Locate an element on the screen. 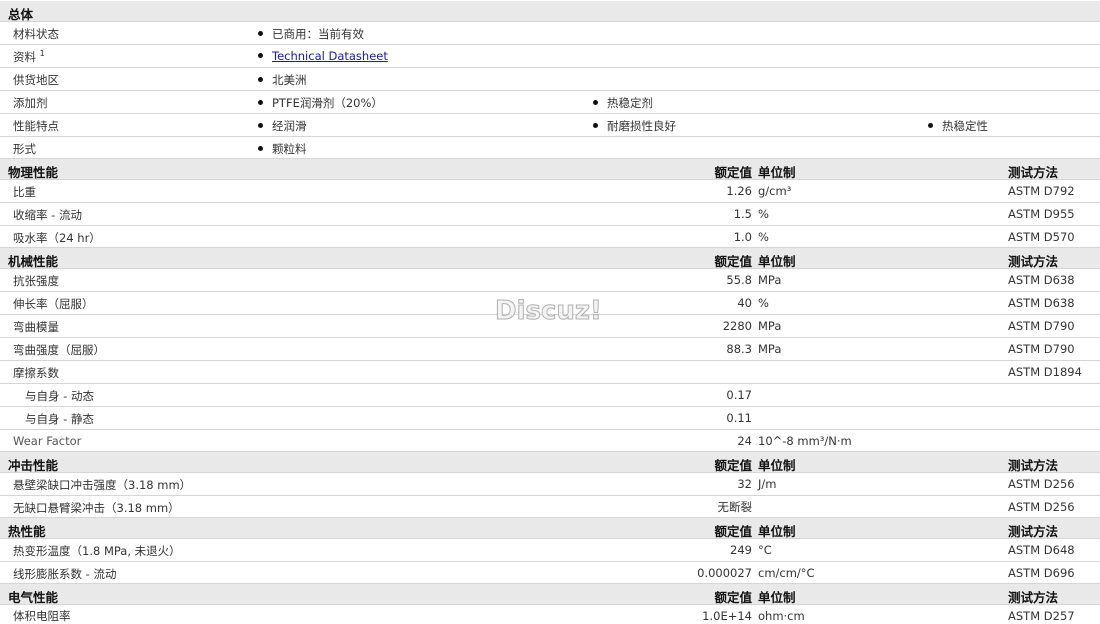 This screenshot has height=624, width=1100. property-label: 吸水率（24 hr） is located at coordinates (57, 238).